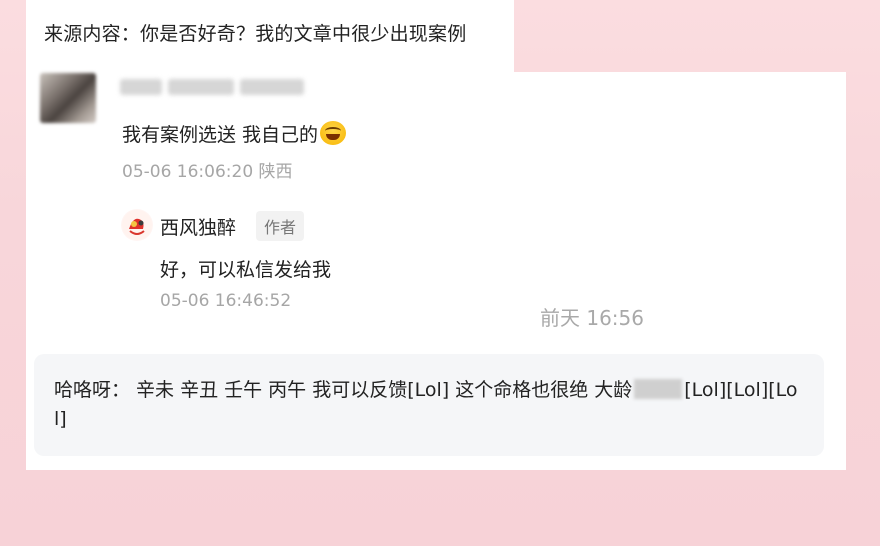 Image resolution: width=880 pixels, height=546 pixels. Describe the element at coordinates (280, 226) in the screenshot. I see `author-badge: 作者` at that location.